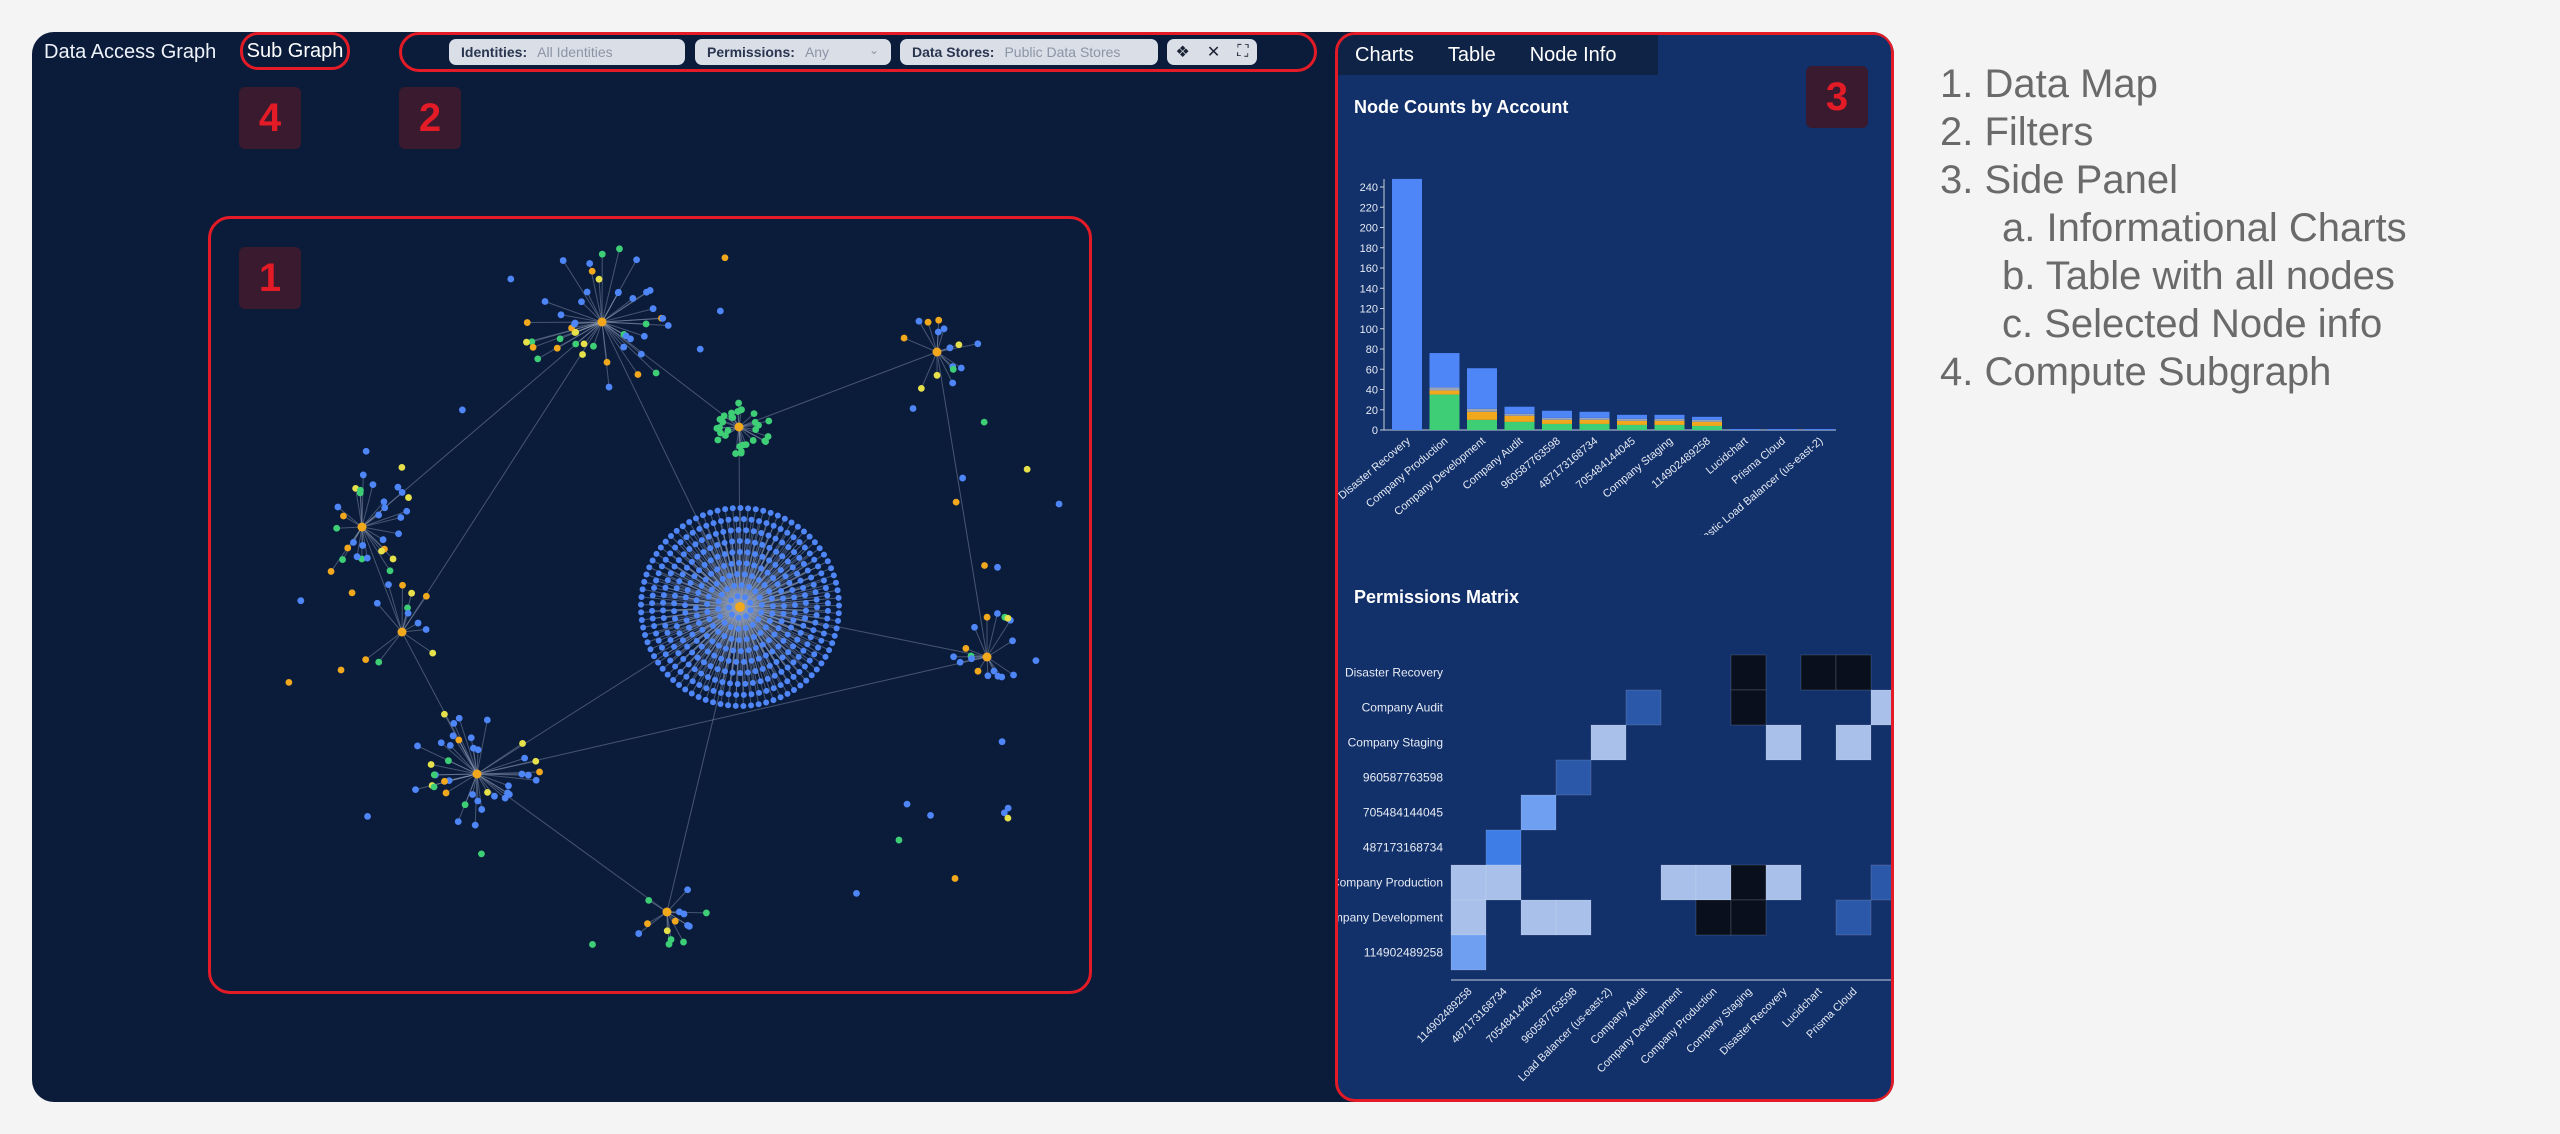 The width and height of the screenshot is (2560, 1134). I want to click on y-tick-label: 220, so click(1369, 208).